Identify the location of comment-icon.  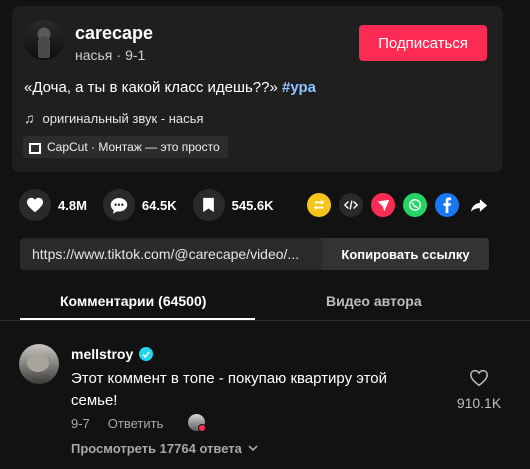
(118, 205).